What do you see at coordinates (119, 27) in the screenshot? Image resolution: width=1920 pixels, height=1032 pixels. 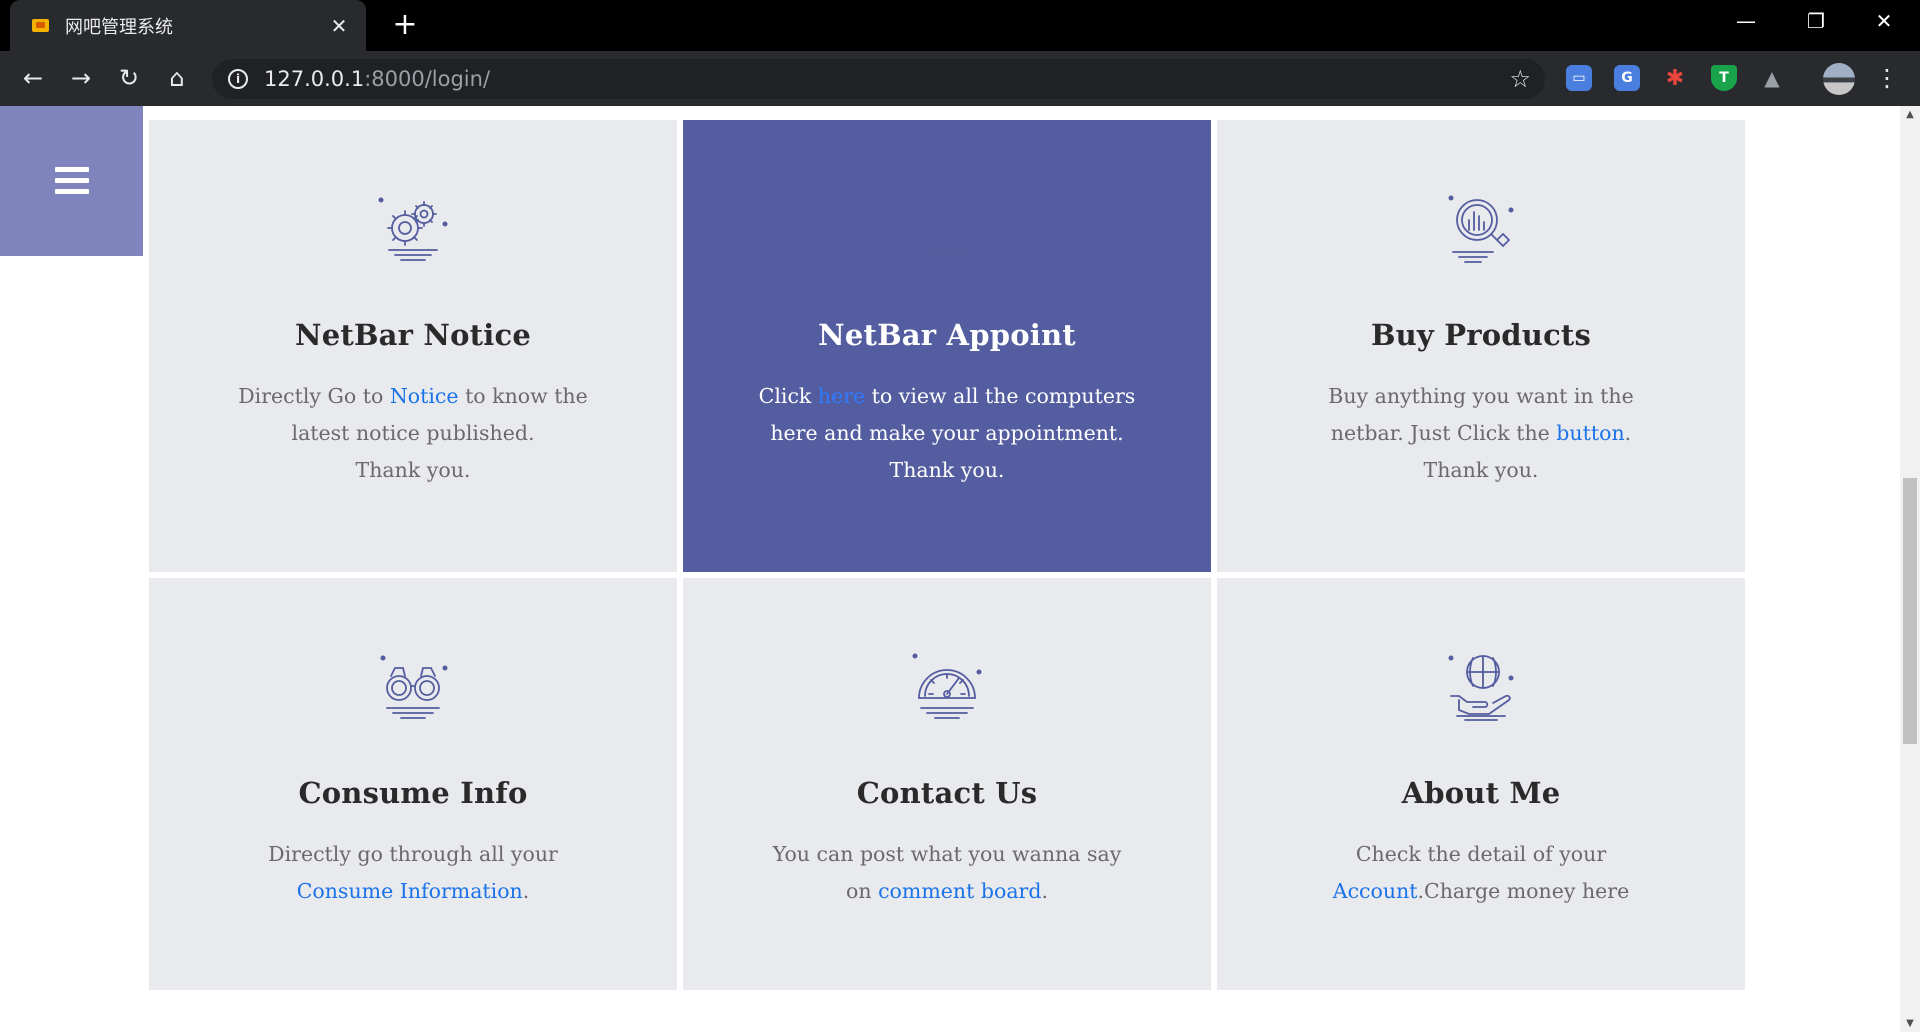 I see `tab-title: 网吧管理系统` at bounding box center [119, 27].